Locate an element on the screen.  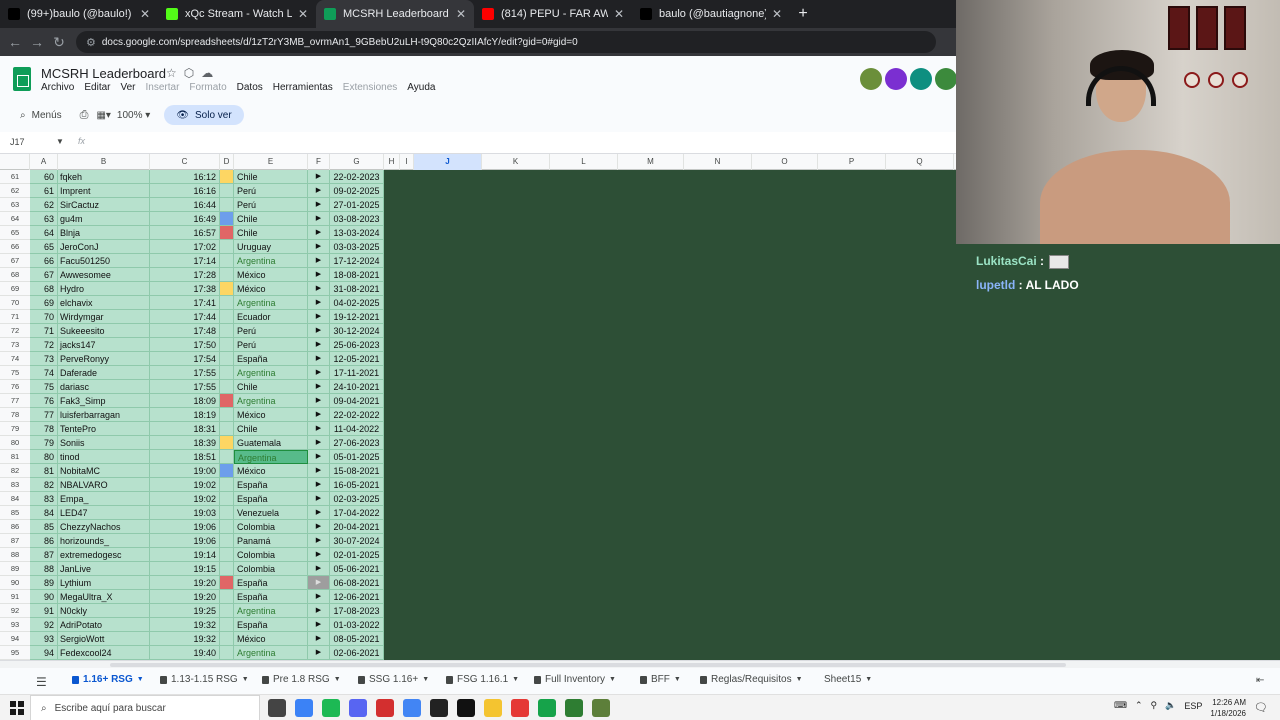
player-name-cell: Blnja is located at coordinates (104, 233).